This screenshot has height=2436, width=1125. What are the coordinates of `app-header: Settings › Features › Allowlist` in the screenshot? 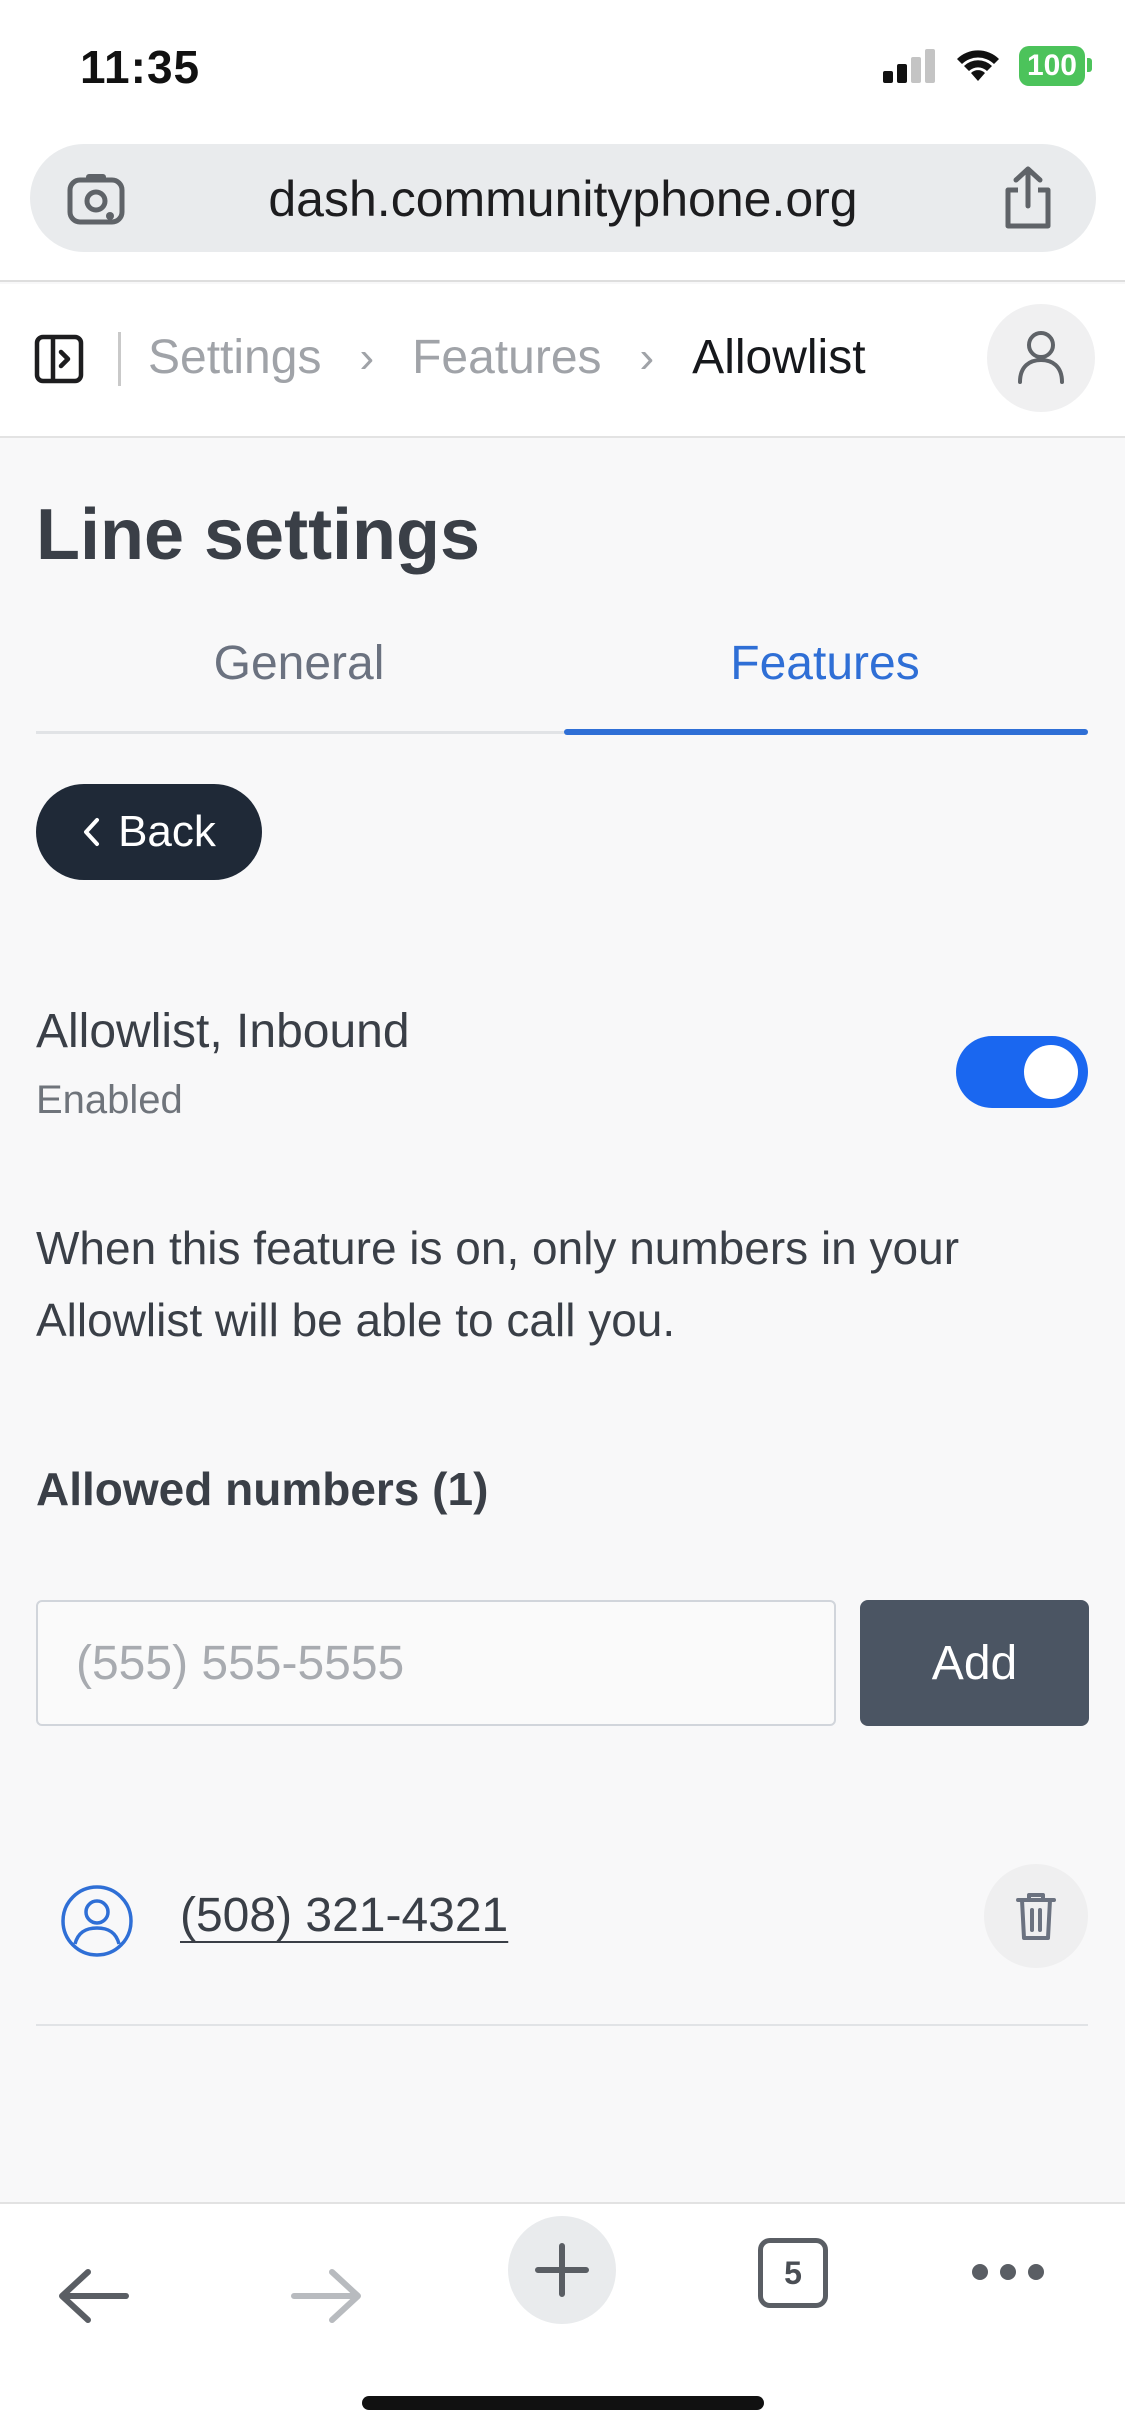 It's located at (562, 361).